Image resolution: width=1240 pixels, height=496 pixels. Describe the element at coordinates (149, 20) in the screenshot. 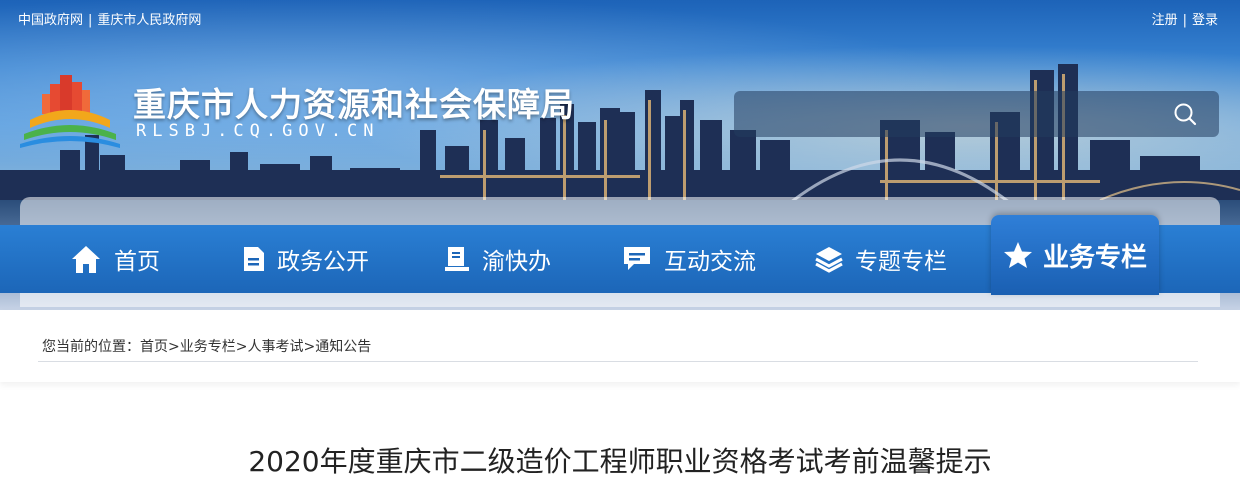

I see `city-gov-link: 重庆市人民政府网` at that location.